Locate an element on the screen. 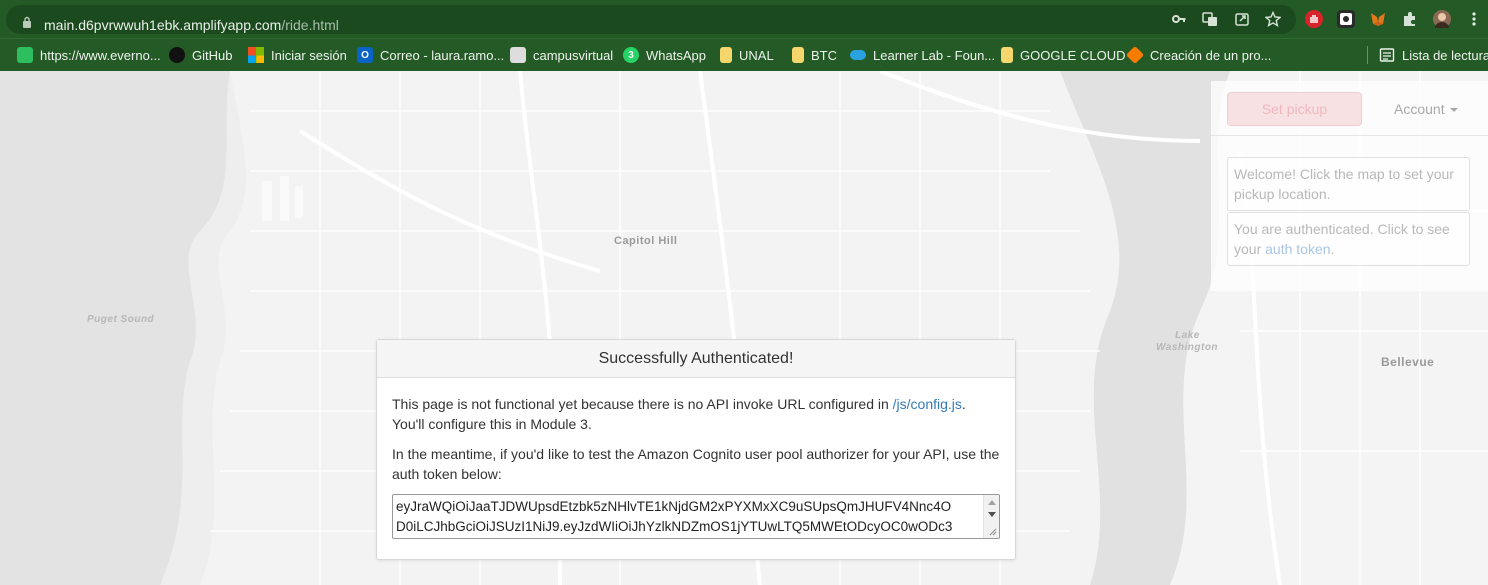  url-path: /ride.html is located at coordinates (310, 25).